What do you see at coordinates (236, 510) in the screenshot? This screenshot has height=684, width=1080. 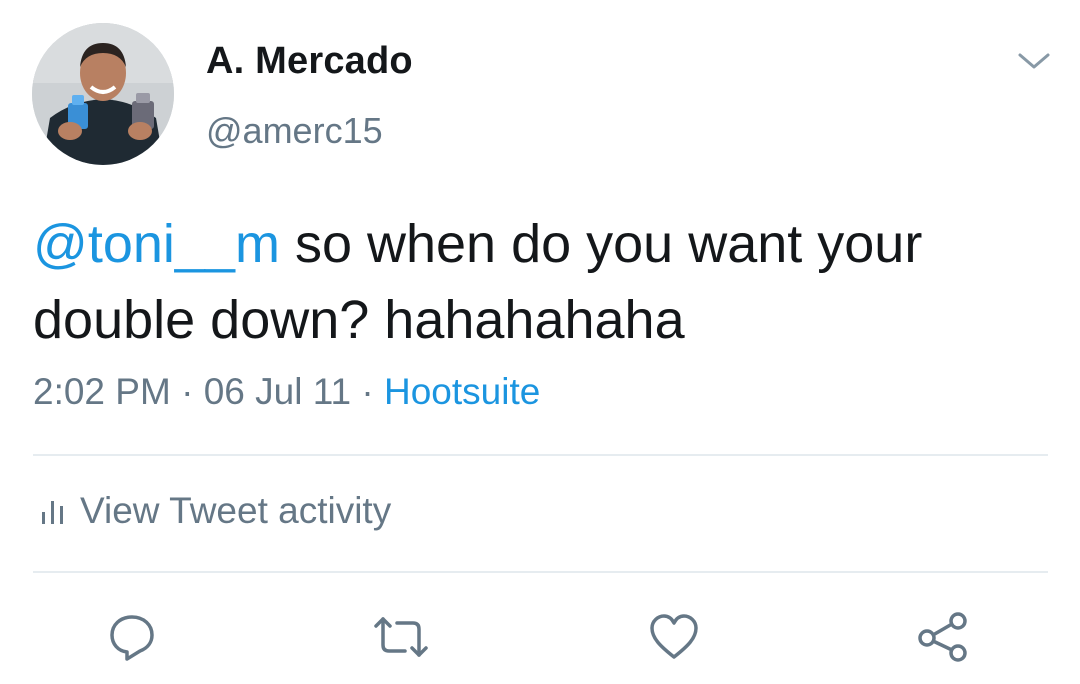 I see `view-tweet-activity-label: View Tweet activity` at bounding box center [236, 510].